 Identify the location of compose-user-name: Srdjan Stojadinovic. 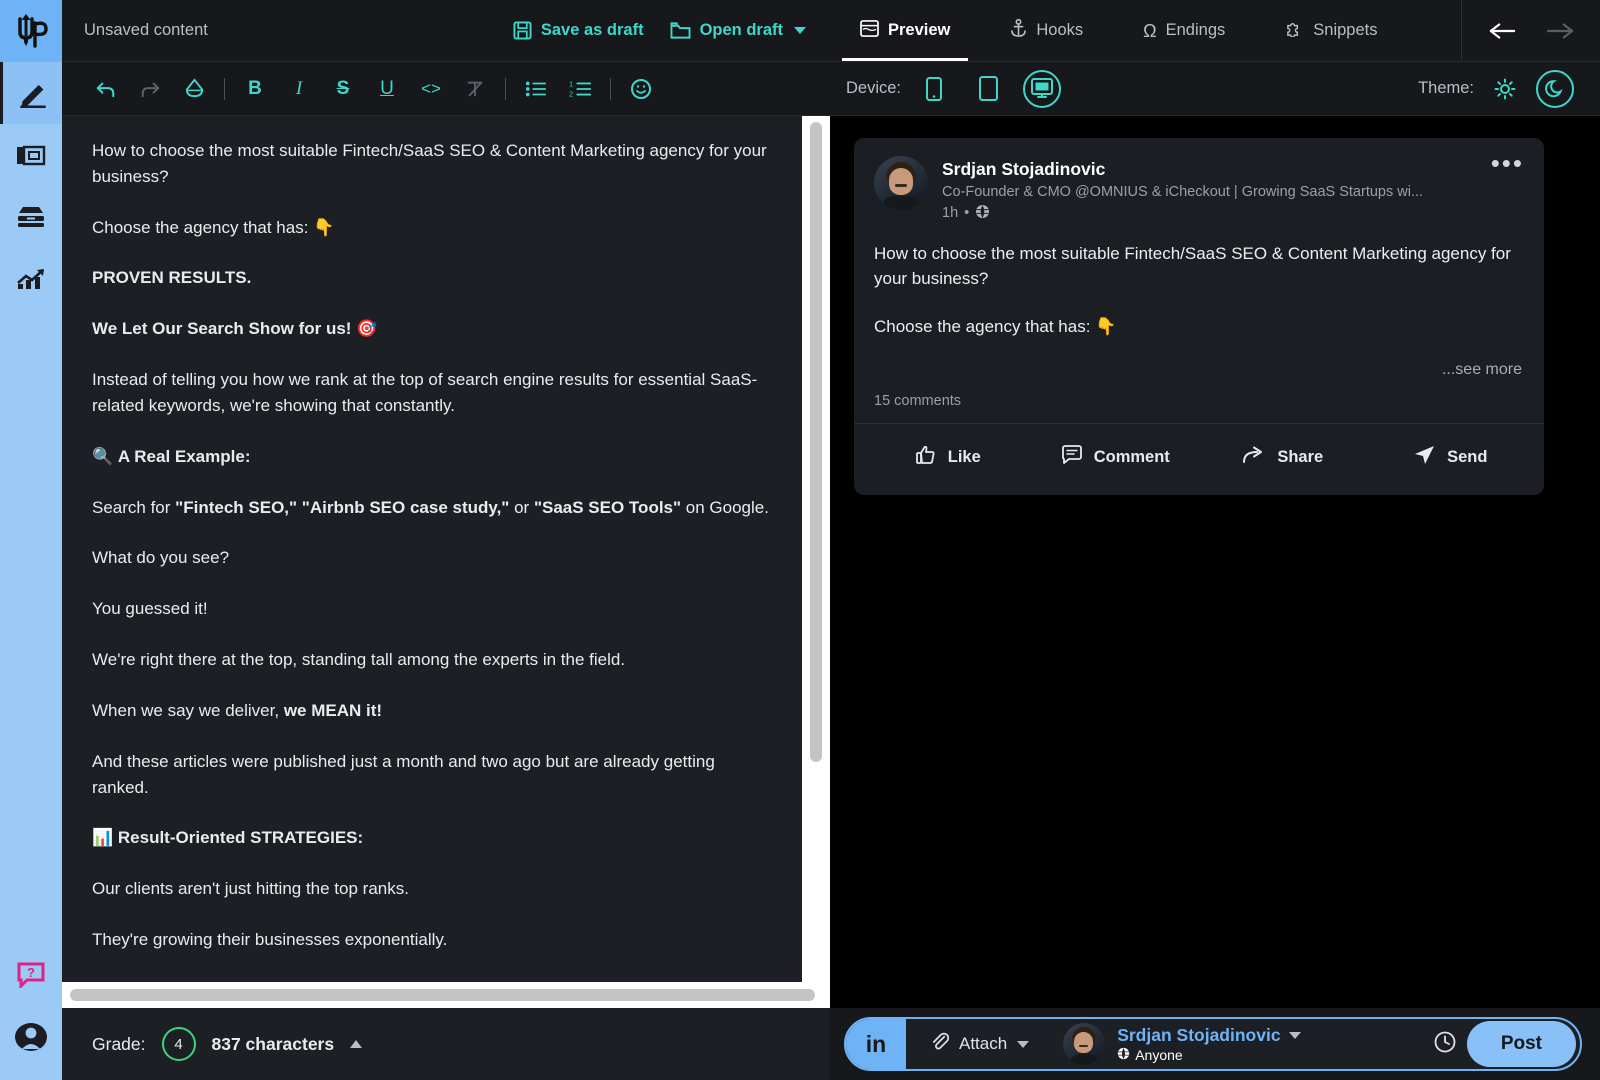
(1199, 1035).